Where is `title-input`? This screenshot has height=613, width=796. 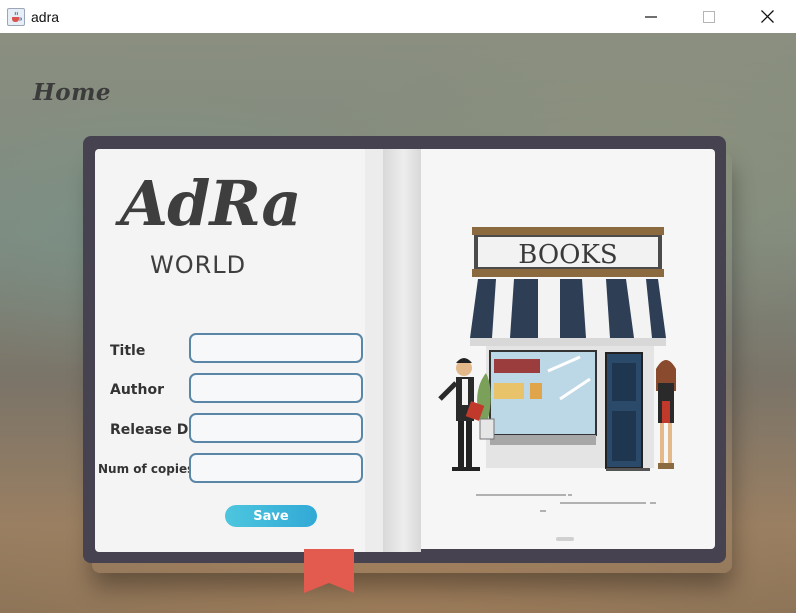 title-input is located at coordinates (276, 348).